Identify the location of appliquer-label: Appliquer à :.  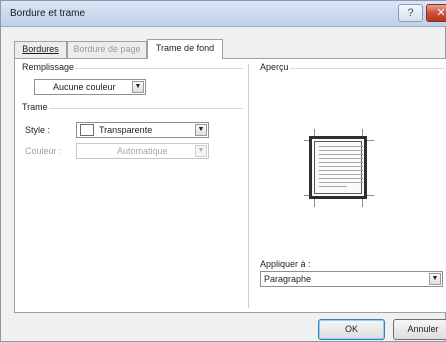
(285, 264).